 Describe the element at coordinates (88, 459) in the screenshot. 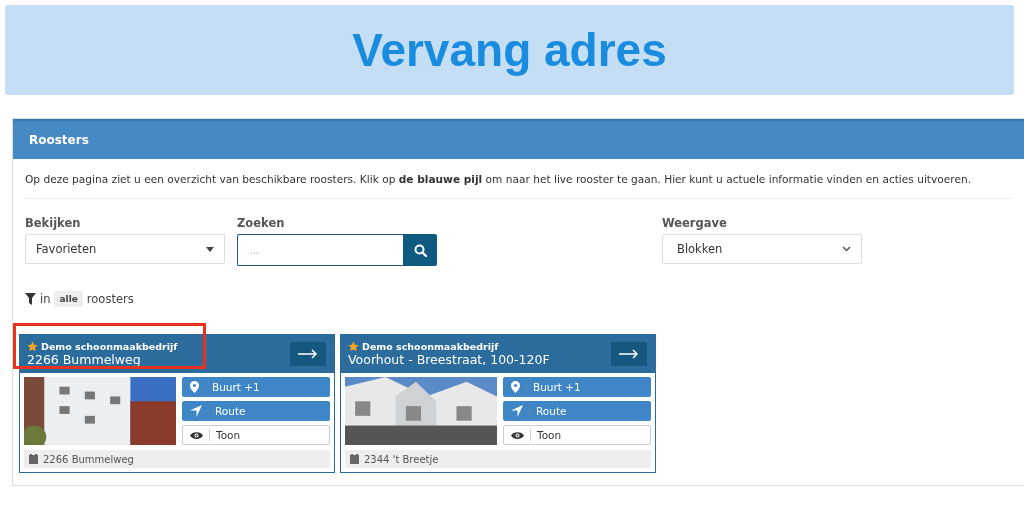

I see `footer-address: 2266 Bummelweg` at that location.